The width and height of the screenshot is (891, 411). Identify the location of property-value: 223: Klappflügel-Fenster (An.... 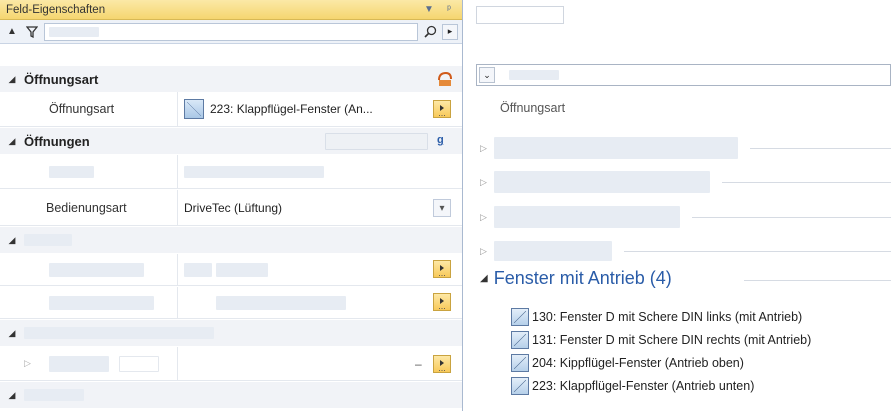
(320, 109).